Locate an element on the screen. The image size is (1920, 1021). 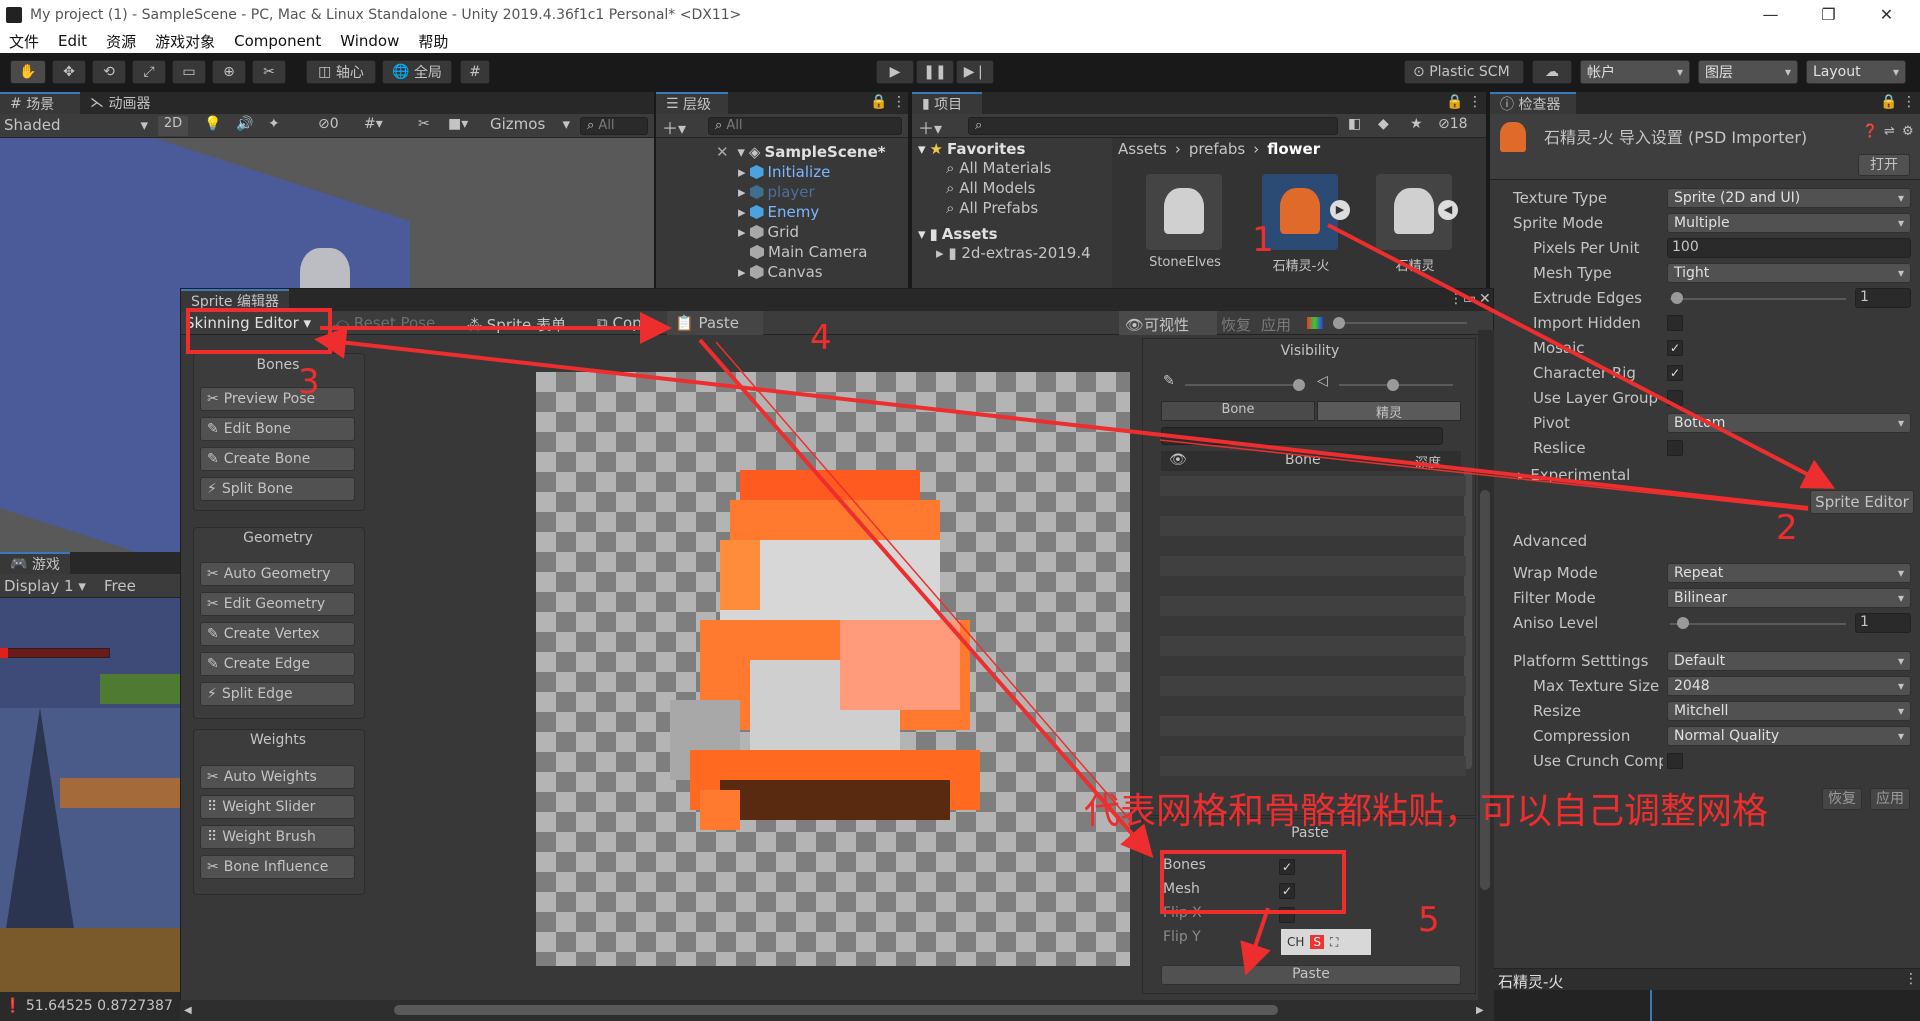
split-edge-button: ⚡ Split Edge is located at coordinates (277, 694).